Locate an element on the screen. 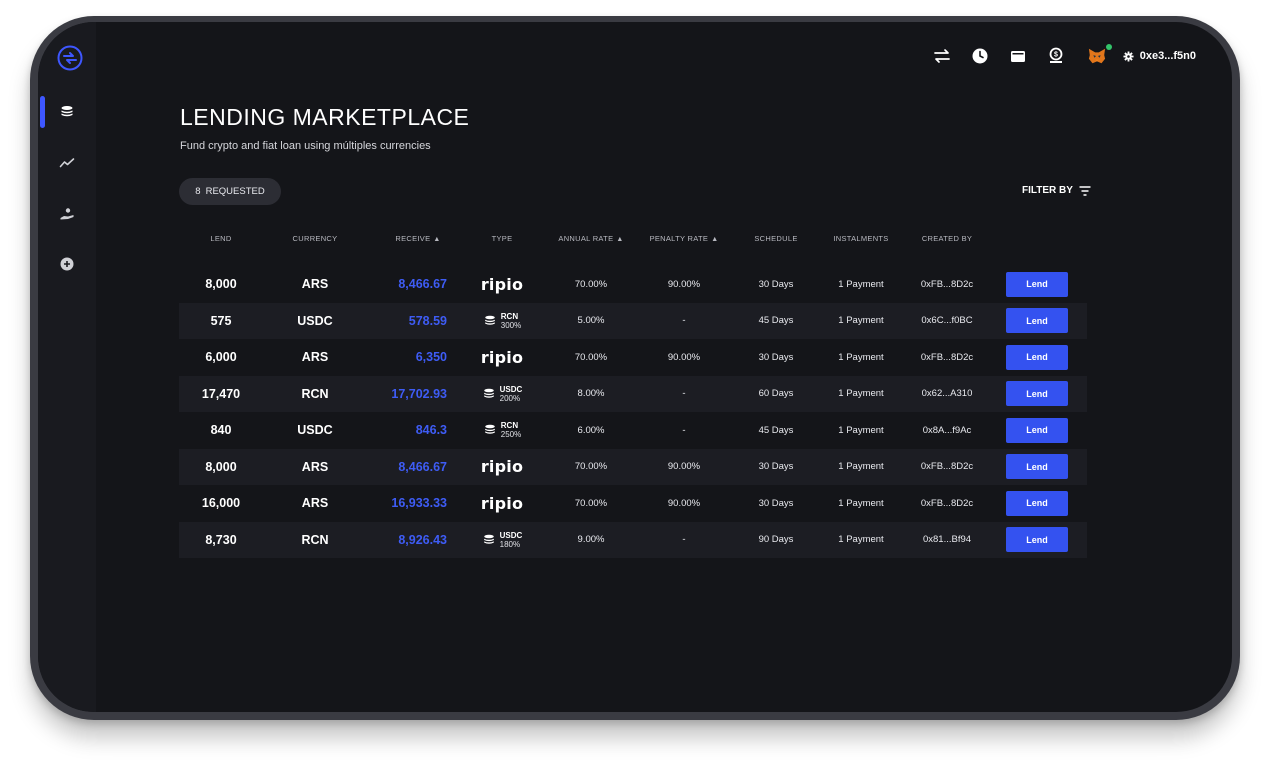  metamask-button is located at coordinates (1097, 55).